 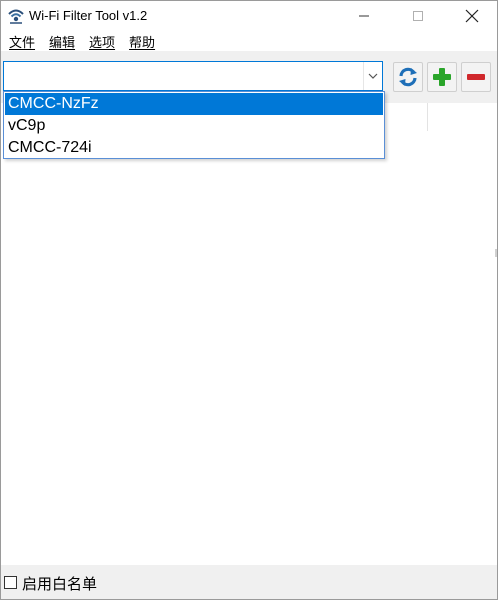 I want to click on whitelist-checkbox, so click(x=10, y=582).